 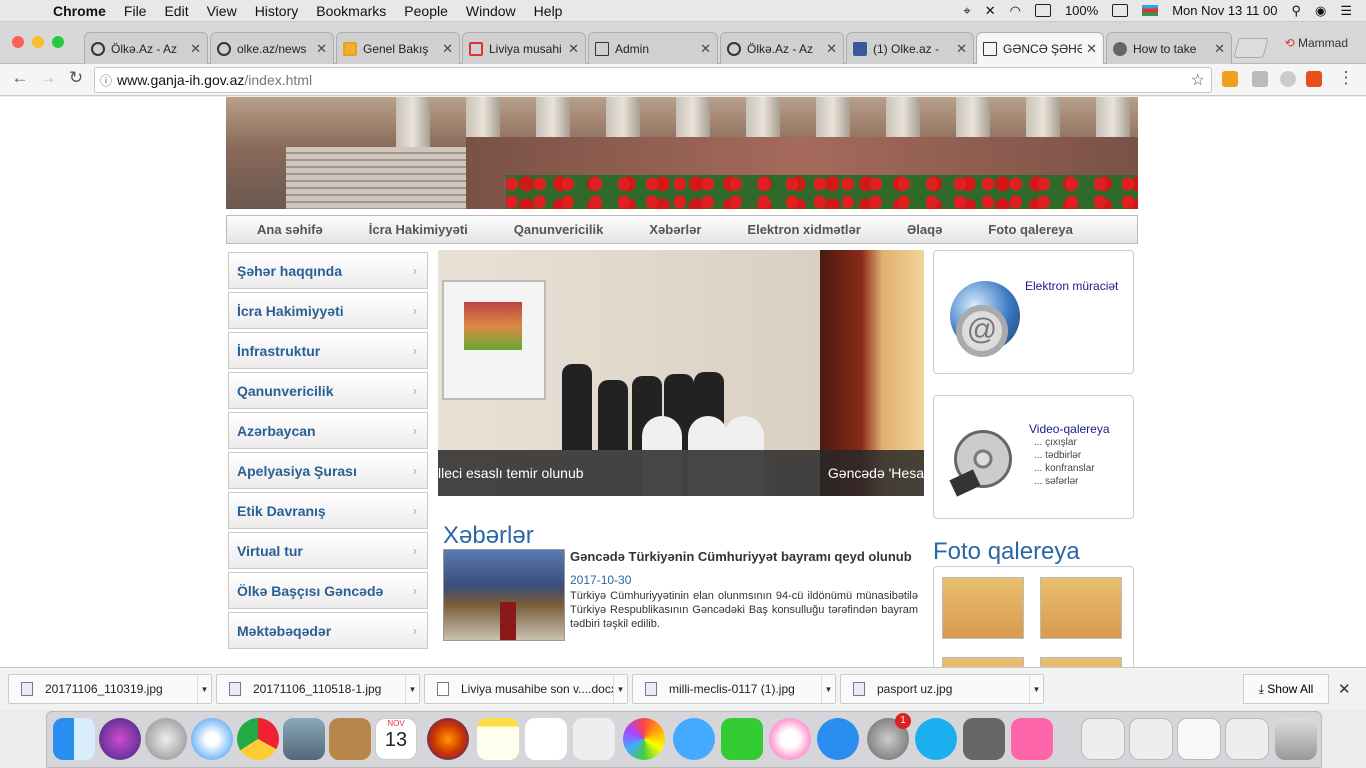 What do you see at coordinates (426, 11) in the screenshot?
I see `menu-people: People` at bounding box center [426, 11].